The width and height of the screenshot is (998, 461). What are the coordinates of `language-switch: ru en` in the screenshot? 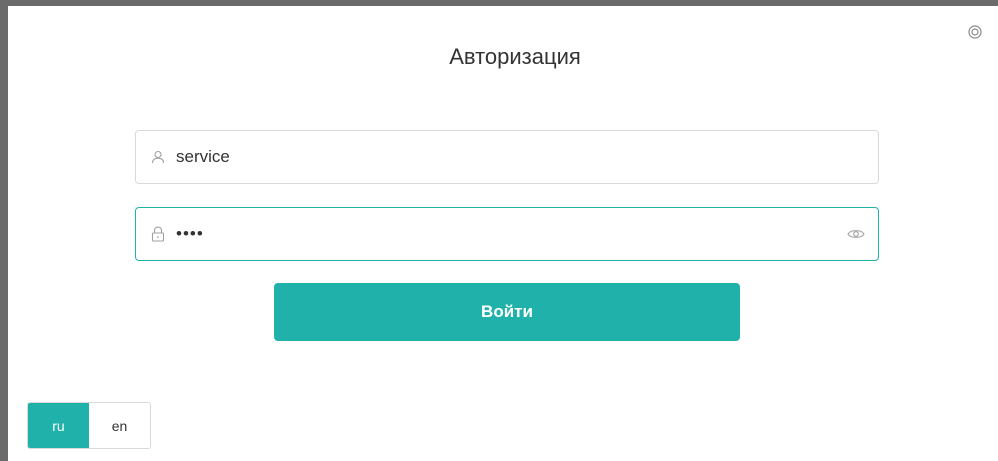 It's located at (89, 425).